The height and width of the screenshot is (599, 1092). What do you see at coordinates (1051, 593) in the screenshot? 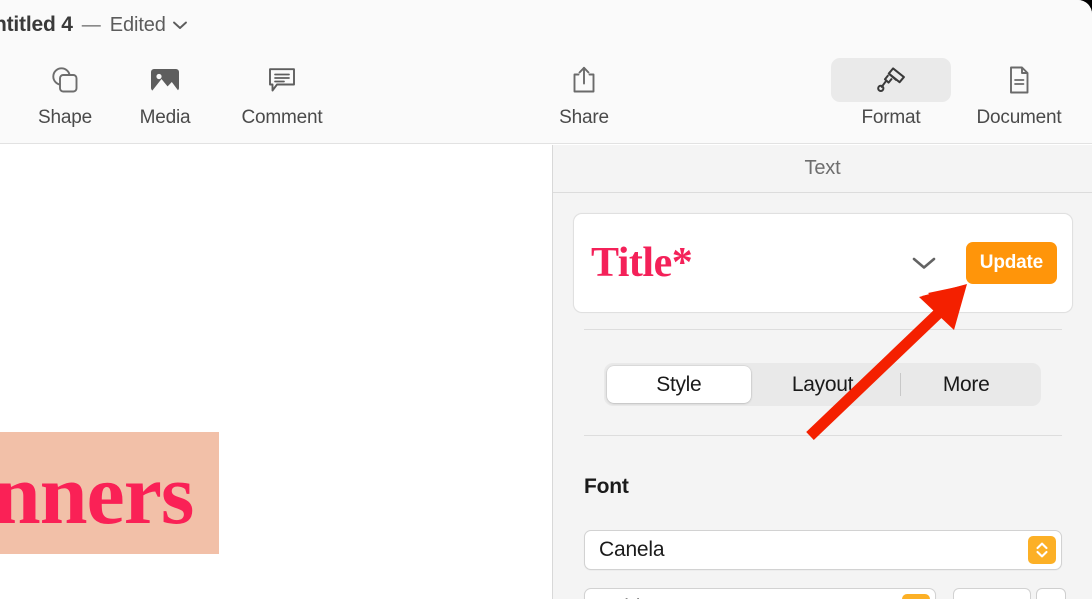
I see `font-size-stepper` at bounding box center [1051, 593].